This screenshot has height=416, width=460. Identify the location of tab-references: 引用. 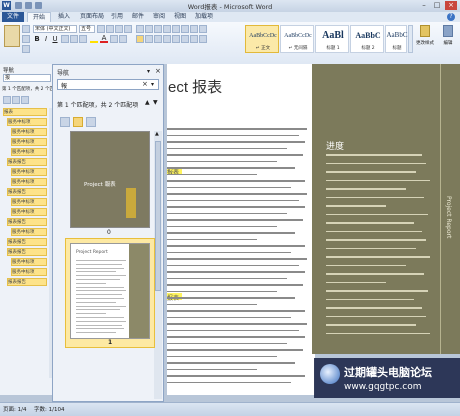
(117, 17).